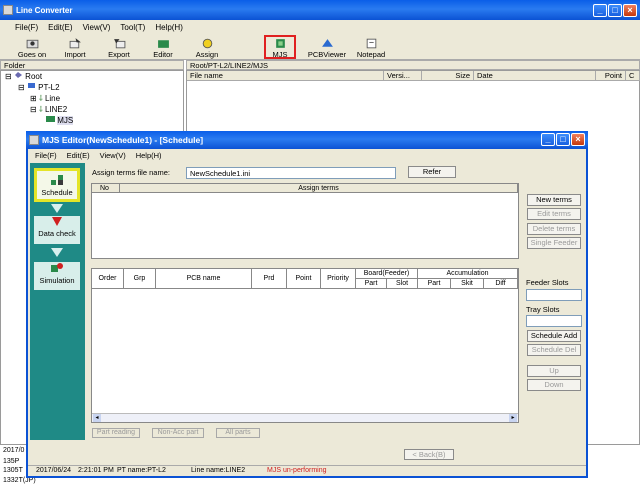 This screenshot has height=489, width=640. What do you see at coordinates (429, 454) in the screenshot?
I see `back-button: < Back(B)` at bounding box center [429, 454].